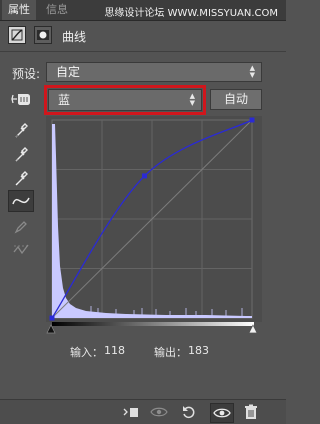  What do you see at coordinates (236, 99) in the screenshot?
I see `auto-button: 自动` at bounding box center [236, 99].